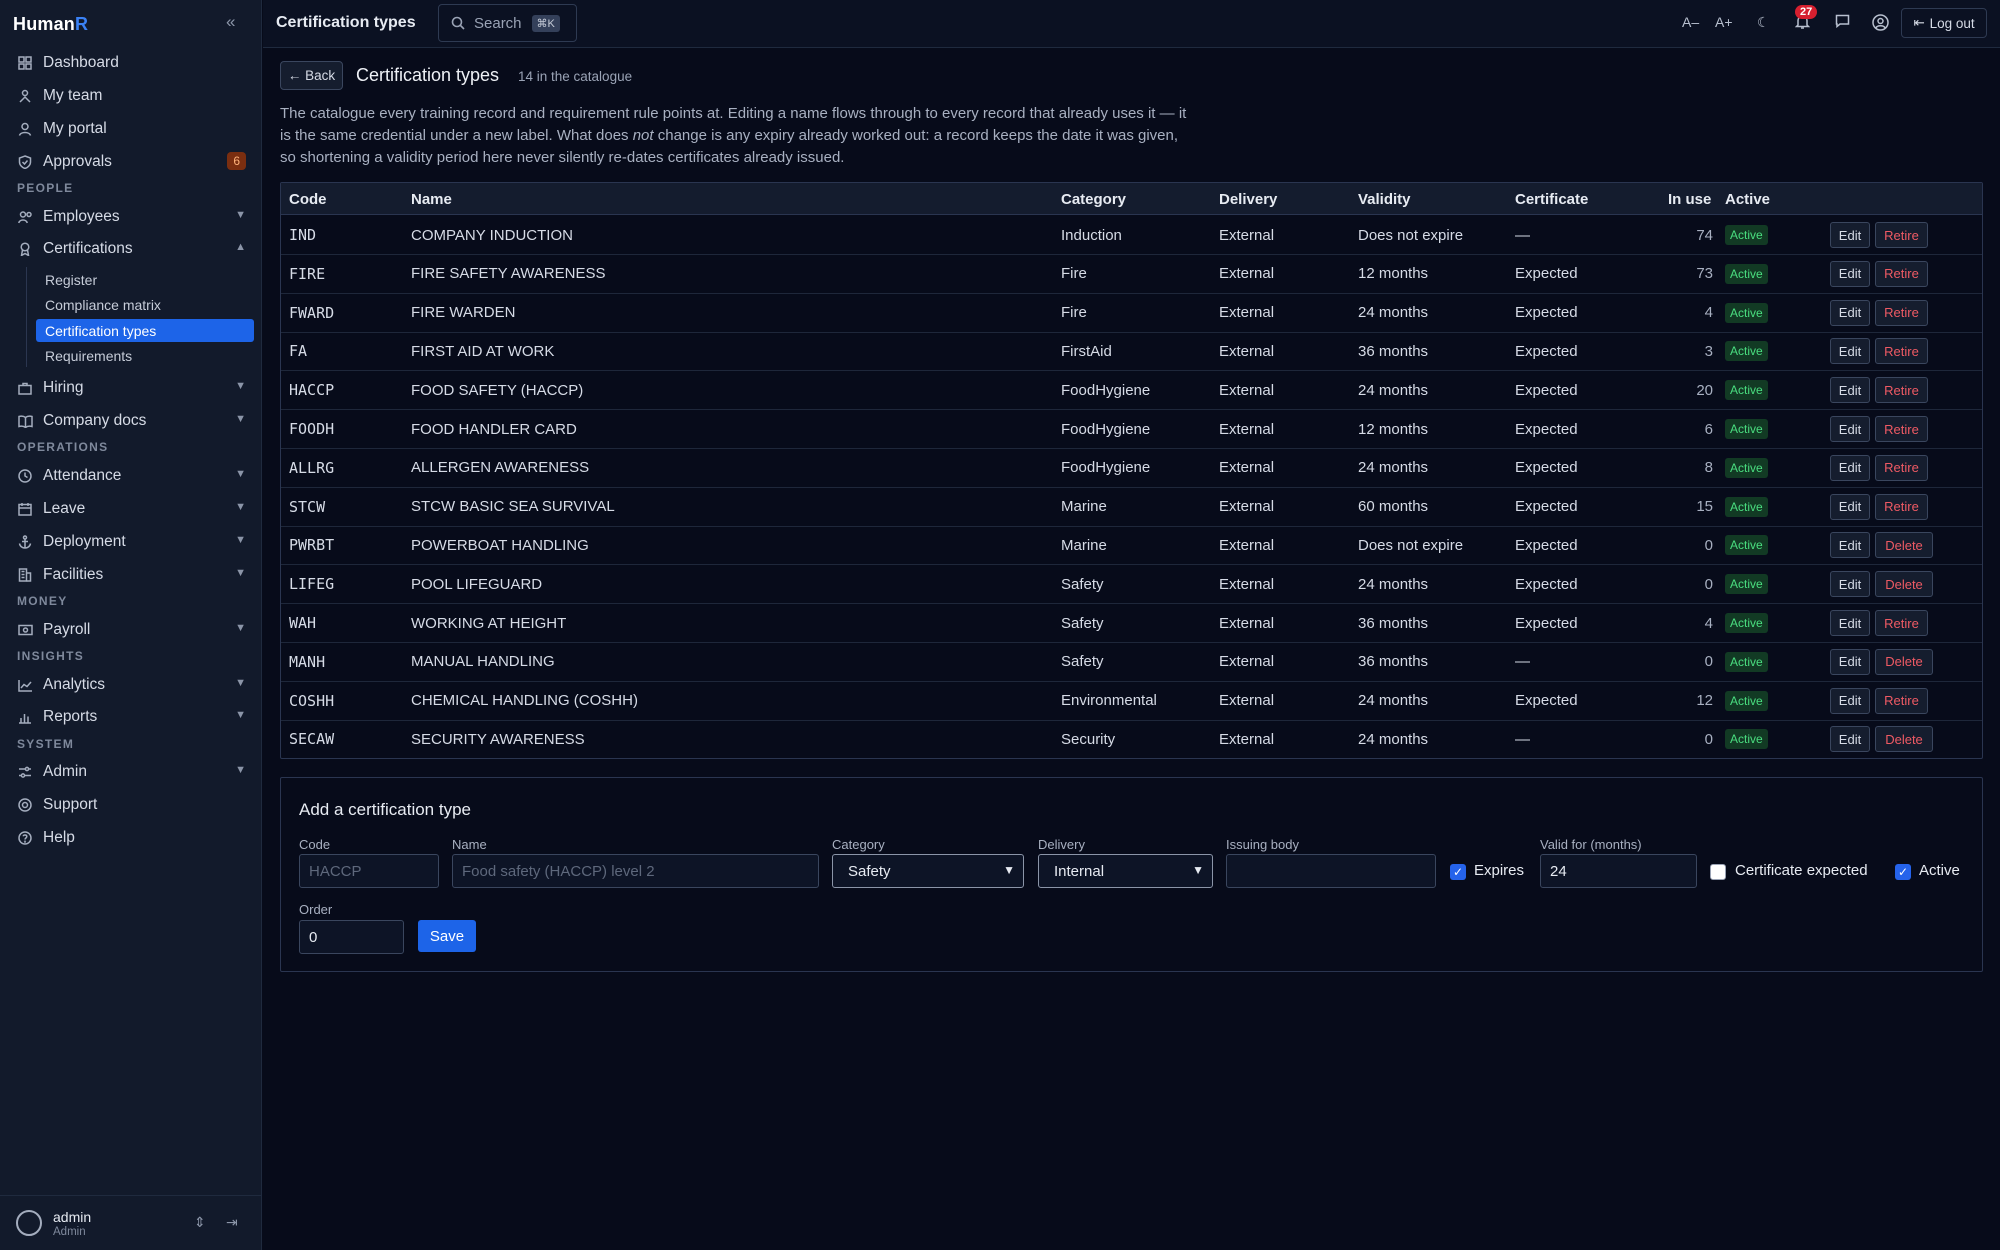 The width and height of the screenshot is (2000, 1250). What do you see at coordinates (131, 575) in the screenshot?
I see `sidebar-item-facilities: Facilities ▼` at bounding box center [131, 575].